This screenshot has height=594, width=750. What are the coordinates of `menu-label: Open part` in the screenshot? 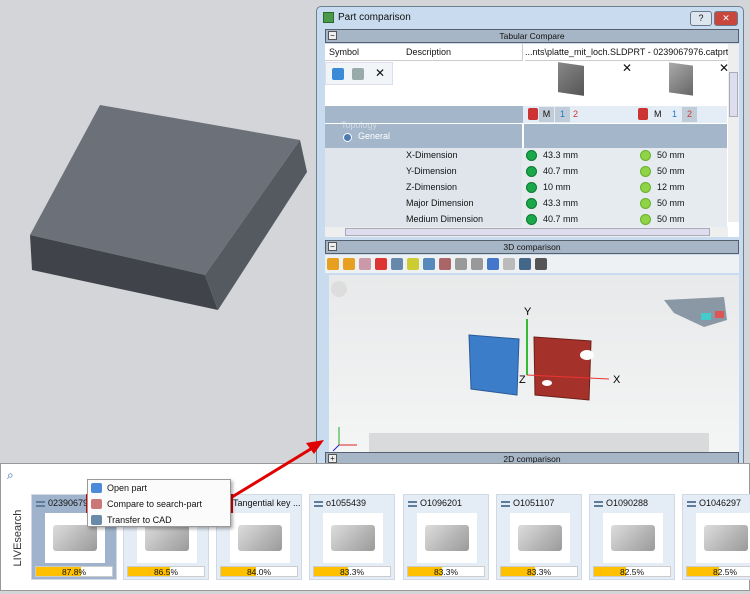 It's located at (127, 488).